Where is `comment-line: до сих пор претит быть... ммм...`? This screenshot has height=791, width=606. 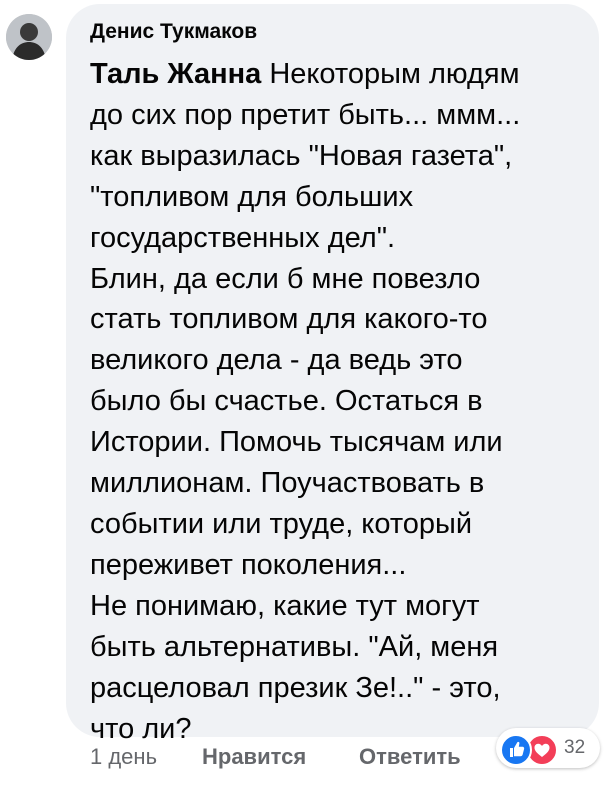
comment-line: до сих пор претит быть... ммм... is located at coordinates (305, 114).